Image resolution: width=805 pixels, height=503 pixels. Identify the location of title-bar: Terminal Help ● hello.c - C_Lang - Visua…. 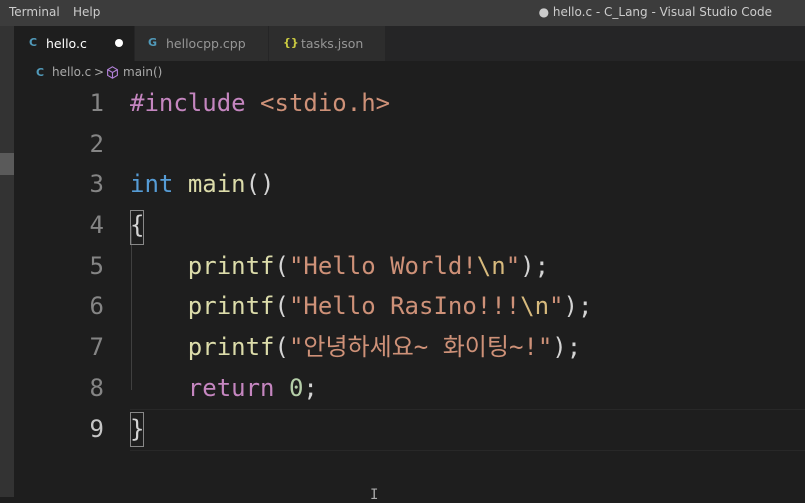
(402, 13).